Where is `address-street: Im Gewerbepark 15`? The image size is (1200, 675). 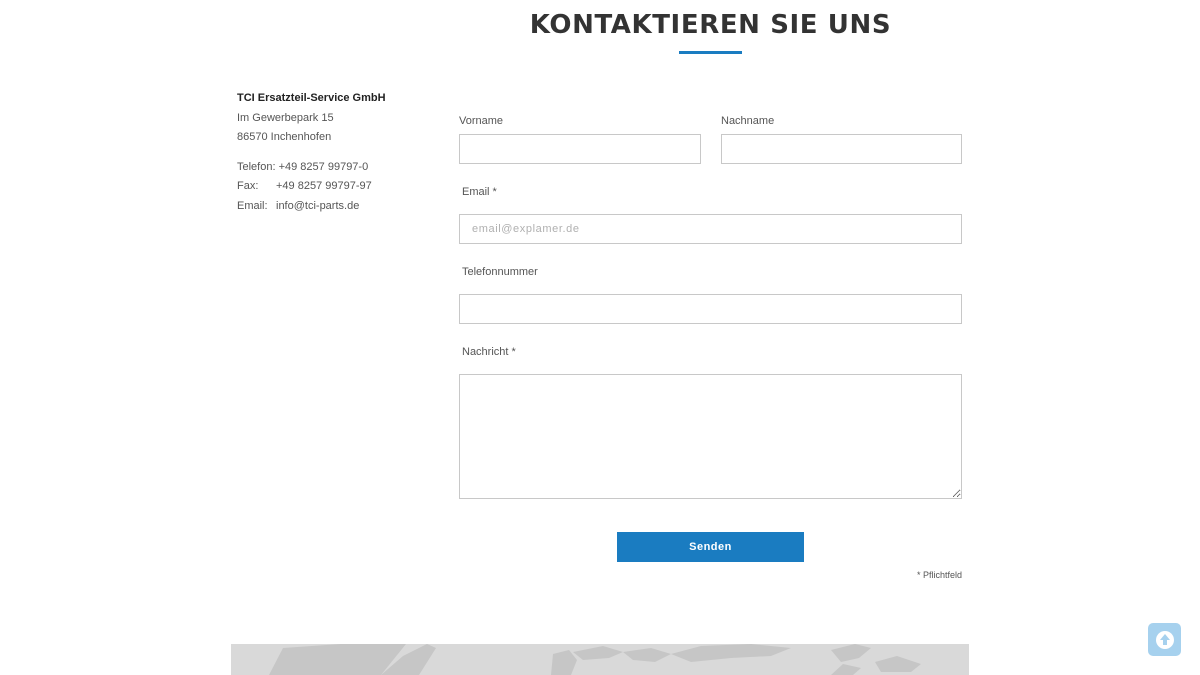 address-street: Im Gewerbepark 15 is located at coordinates (285, 118).